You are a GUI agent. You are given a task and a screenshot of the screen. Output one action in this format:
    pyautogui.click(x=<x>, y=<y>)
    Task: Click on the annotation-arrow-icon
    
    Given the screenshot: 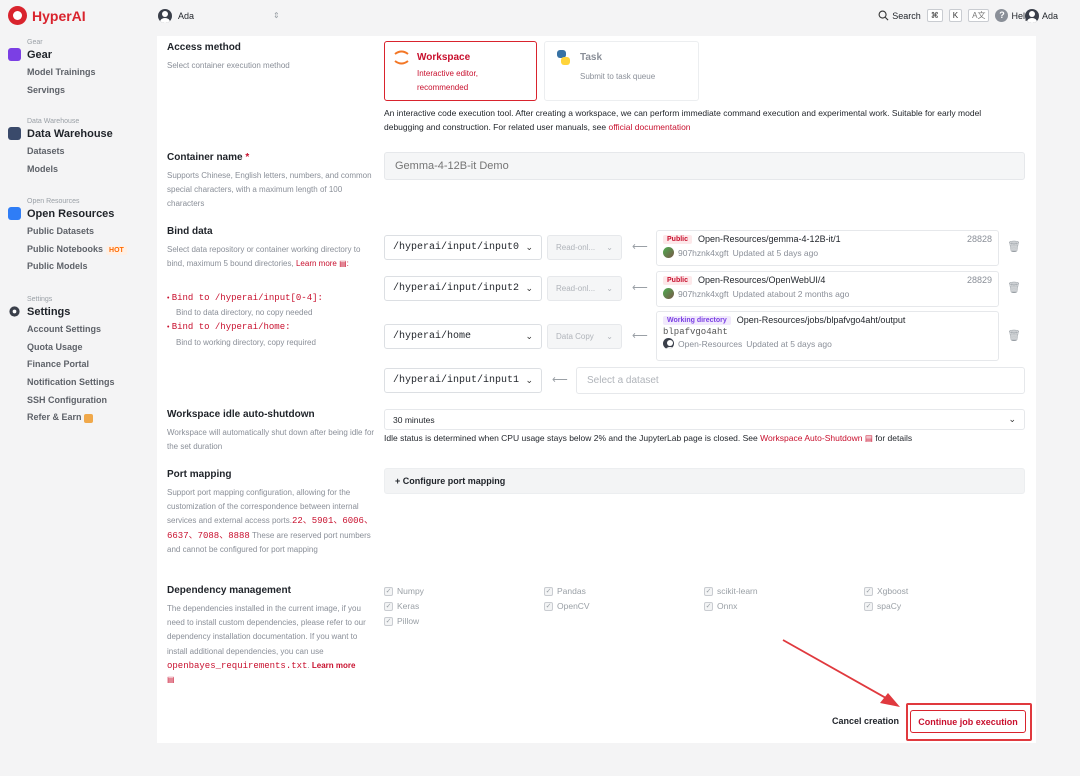 What is the action you would take?
    pyautogui.click(x=841, y=673)
    